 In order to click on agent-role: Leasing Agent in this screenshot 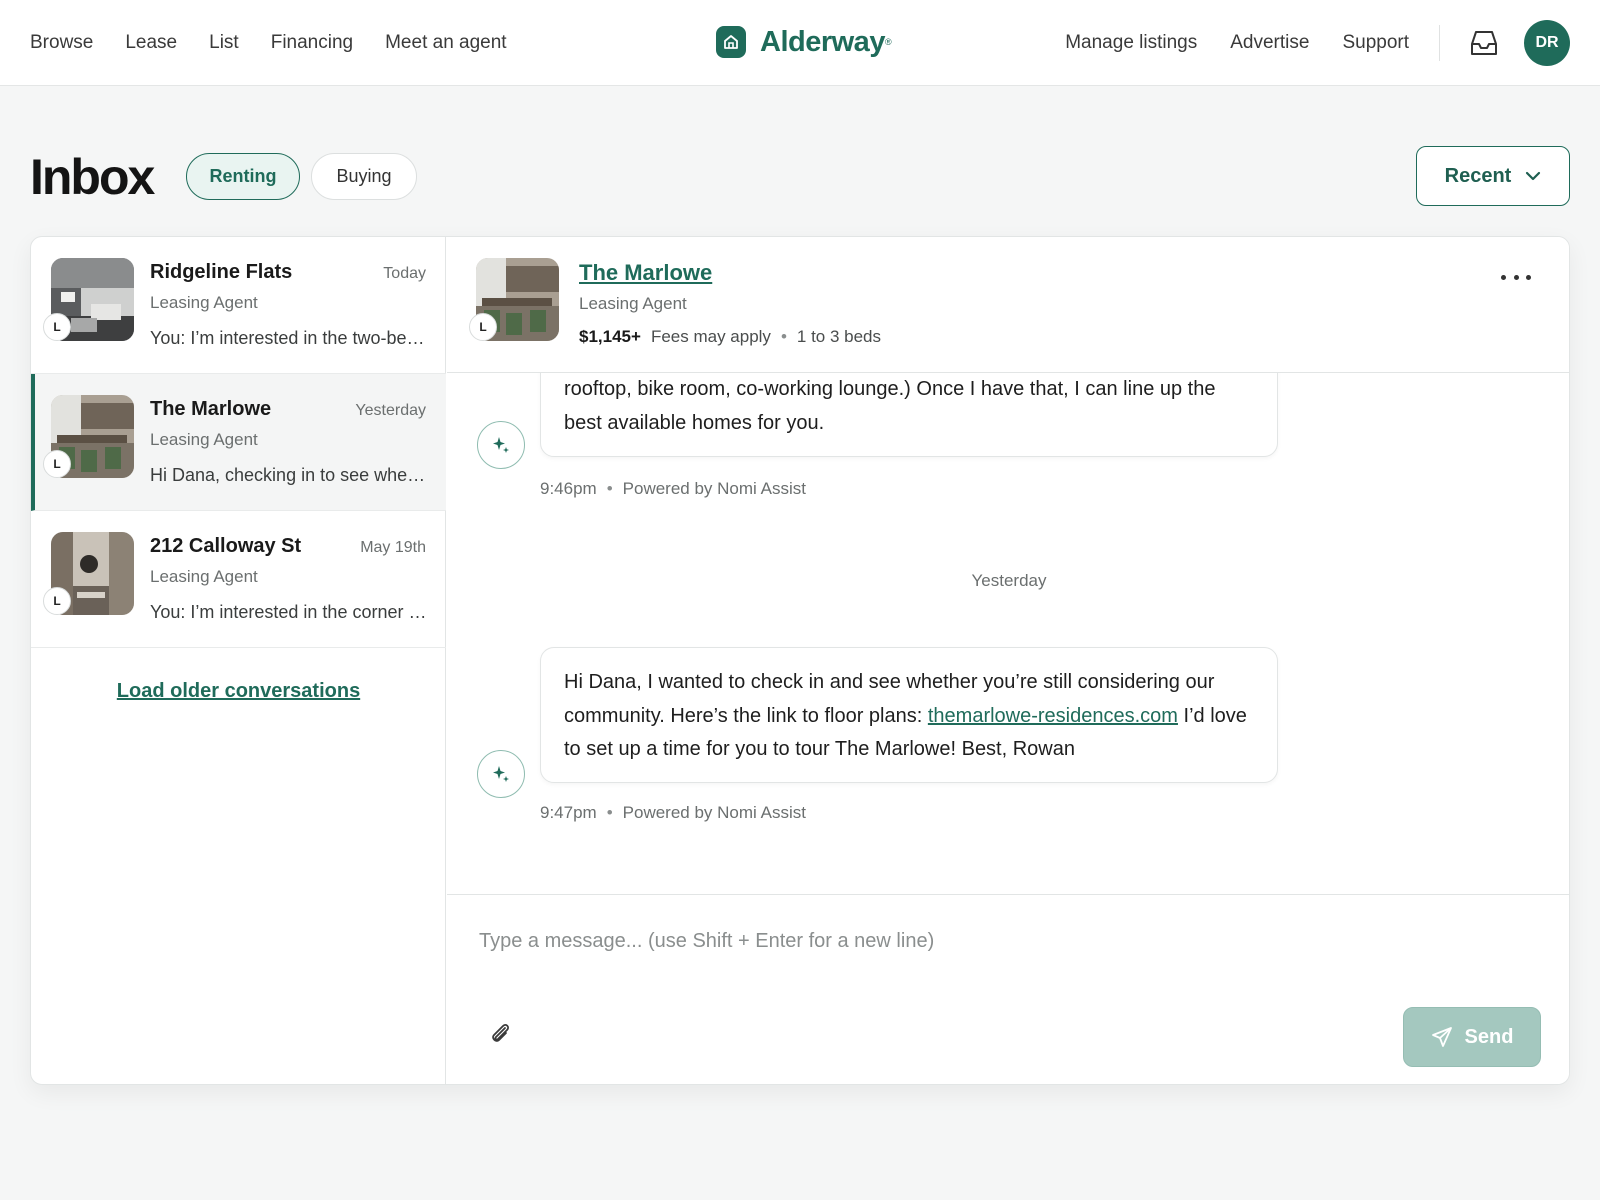, I will do `click(633, 303)`.